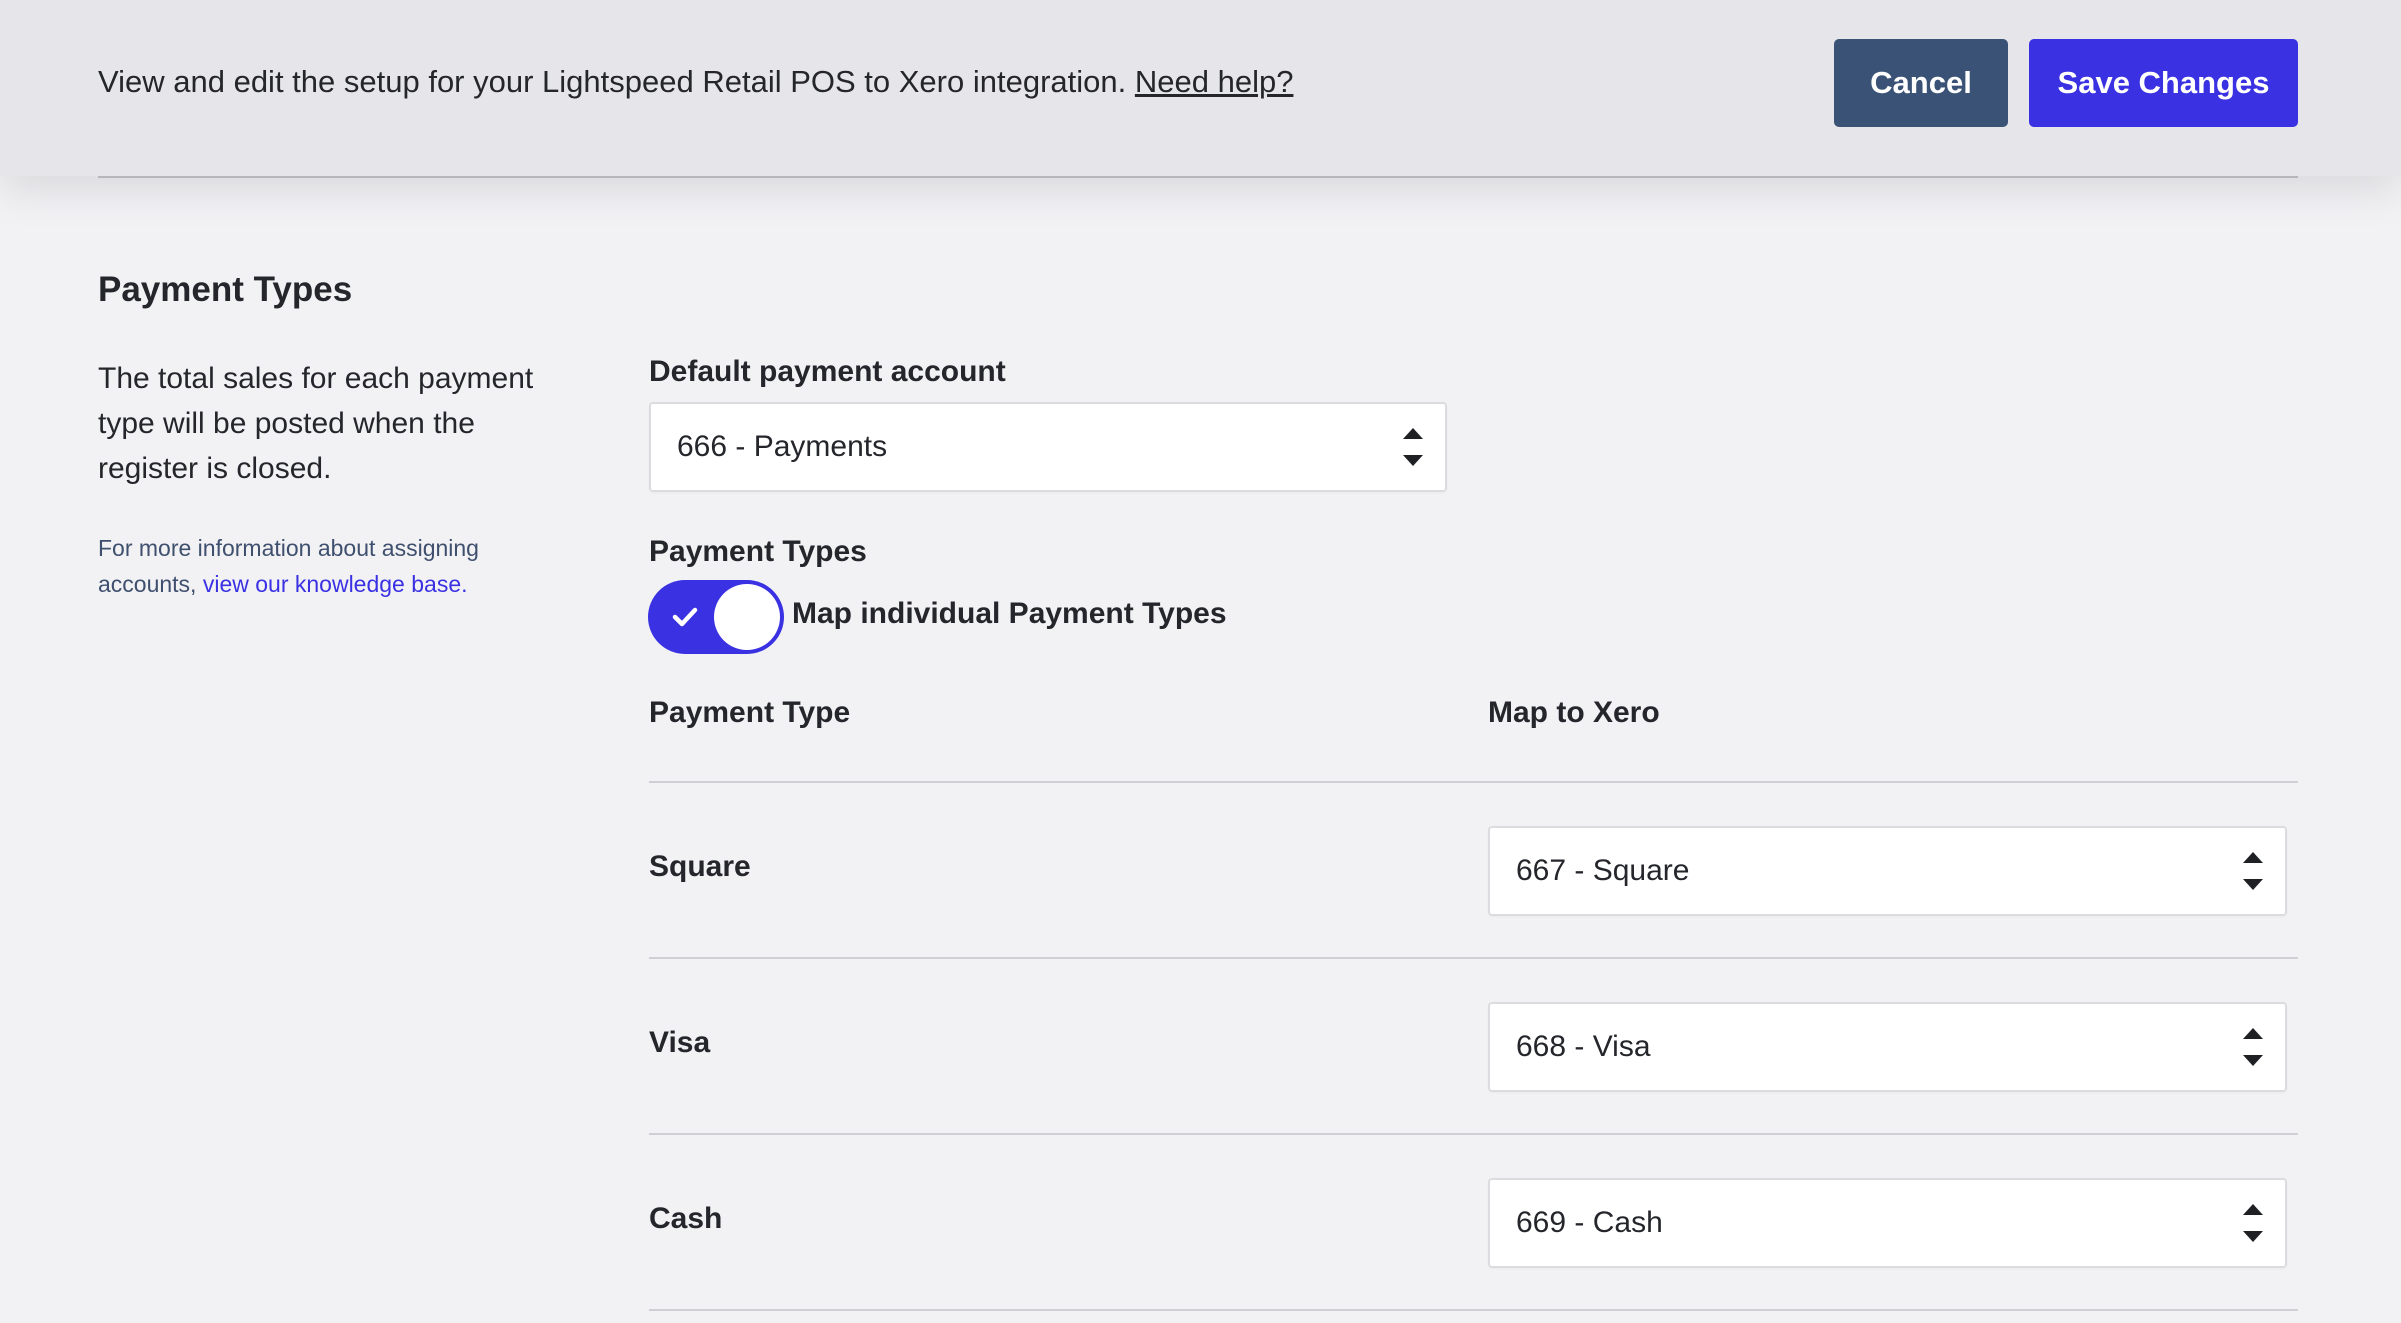 The image size is (2401, 1323). Describe the element at coordinates (750, 712) in the screenshot. I see `column-header-payment-type: Payment Type` at that location.